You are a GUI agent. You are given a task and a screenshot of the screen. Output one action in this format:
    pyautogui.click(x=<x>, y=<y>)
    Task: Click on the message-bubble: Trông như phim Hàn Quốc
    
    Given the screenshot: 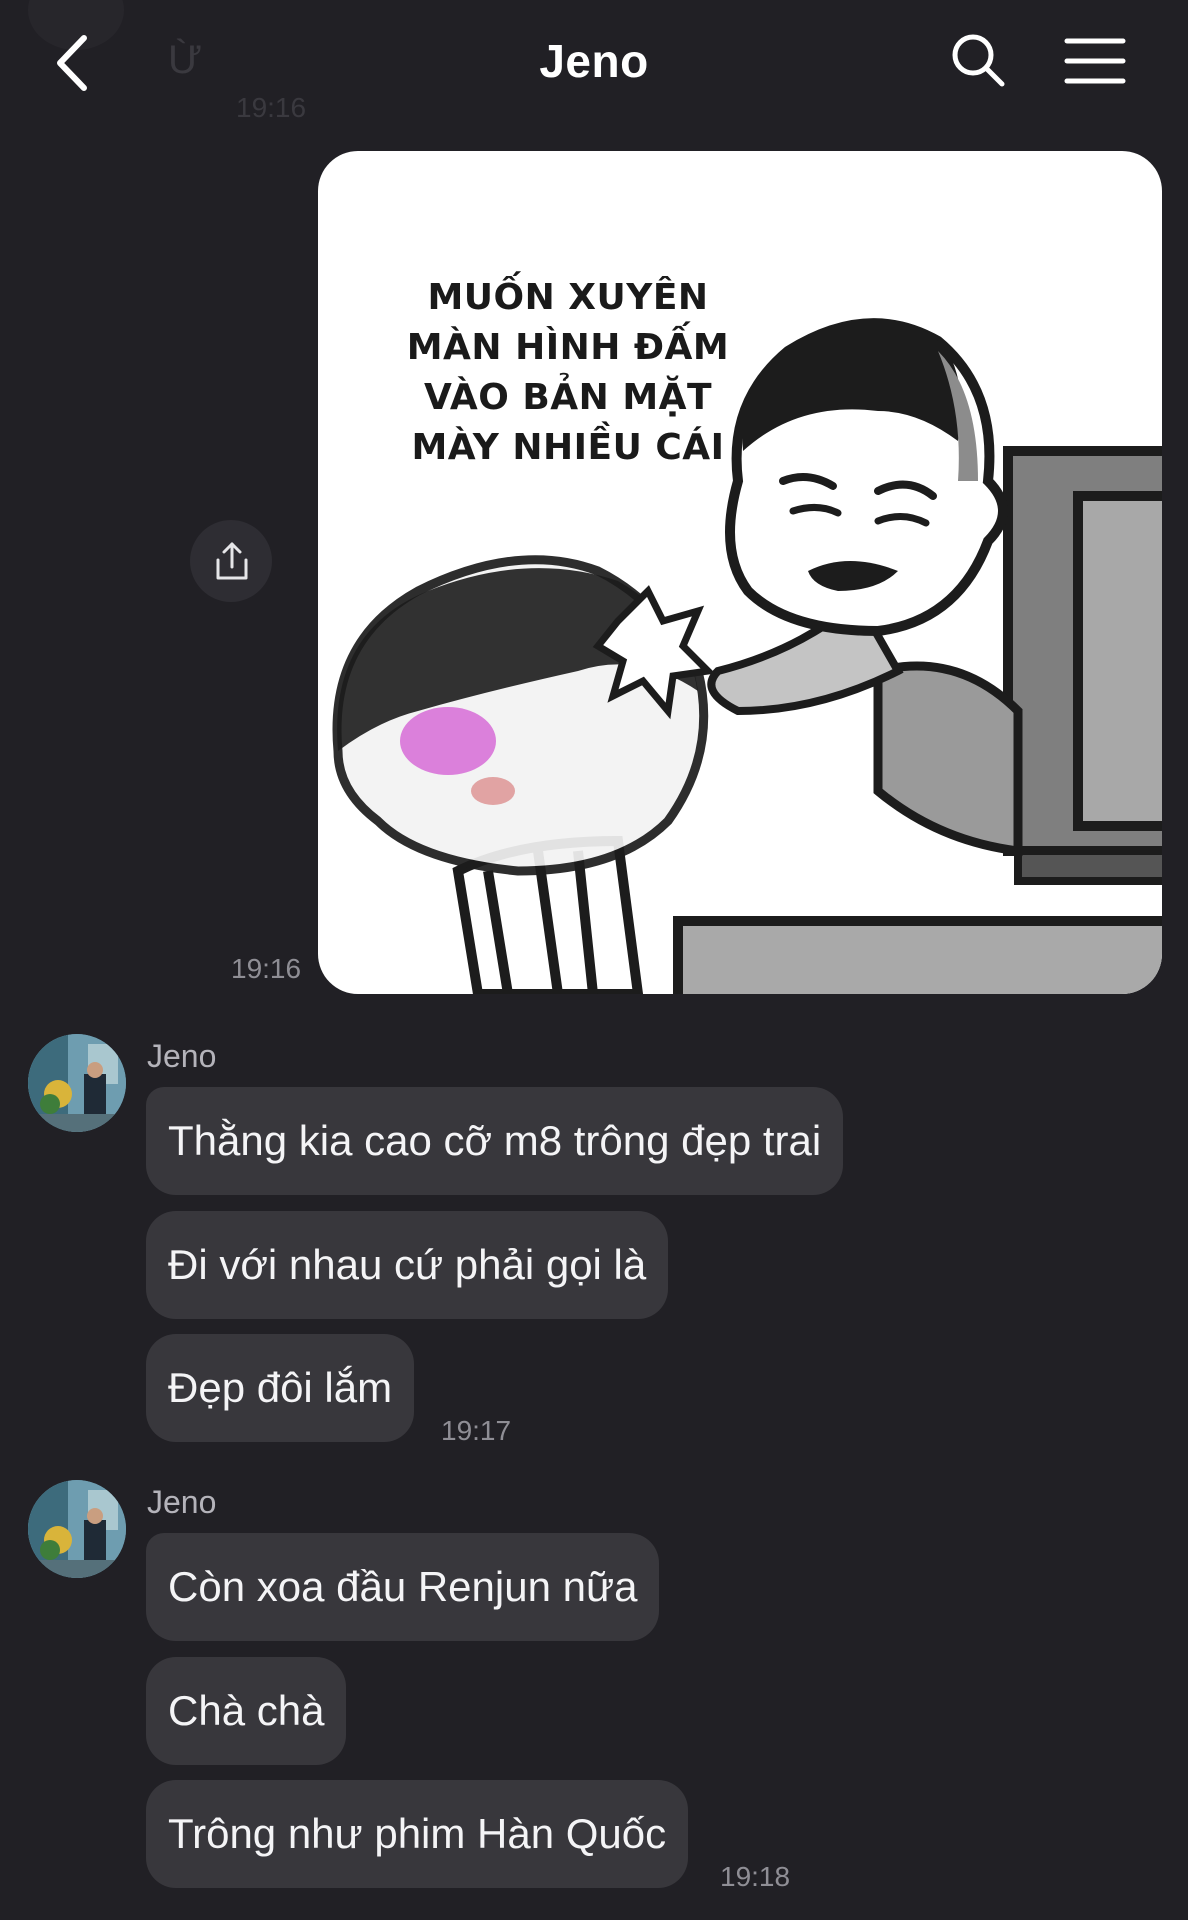 What is the action you would take?
    pyautogui.click(x=417, y=1834)
    